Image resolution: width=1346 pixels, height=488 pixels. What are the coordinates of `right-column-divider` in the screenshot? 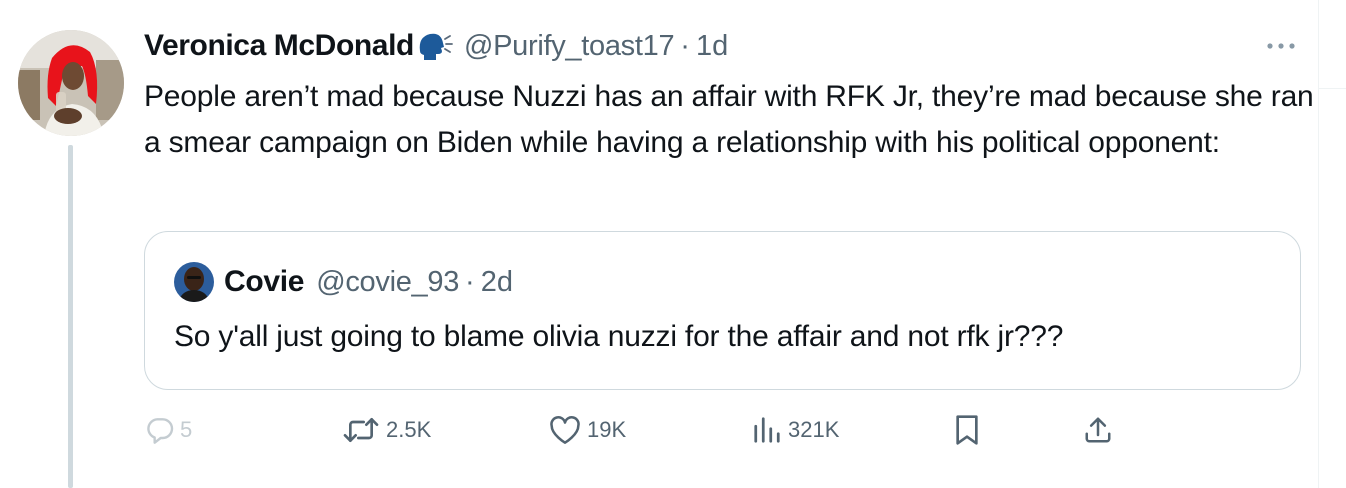 It's located at (1318, 244).